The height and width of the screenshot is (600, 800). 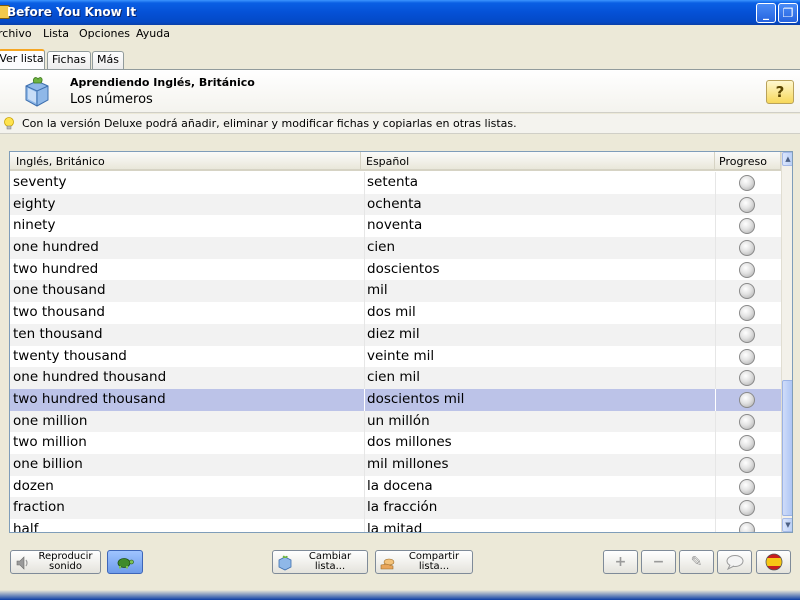 I want to click on slow-speed-button, so click(x=125, y=562).